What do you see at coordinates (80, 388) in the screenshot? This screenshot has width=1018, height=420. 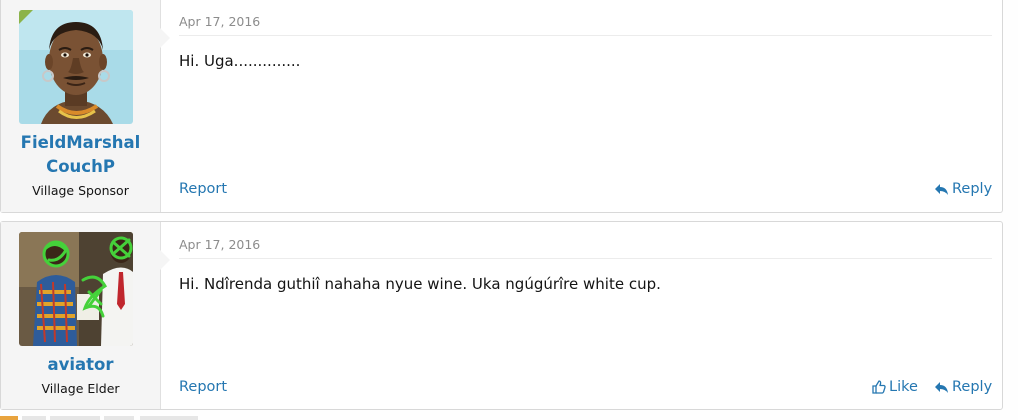 I see `user-title: Village Elder` at bounding box center [80, 388].